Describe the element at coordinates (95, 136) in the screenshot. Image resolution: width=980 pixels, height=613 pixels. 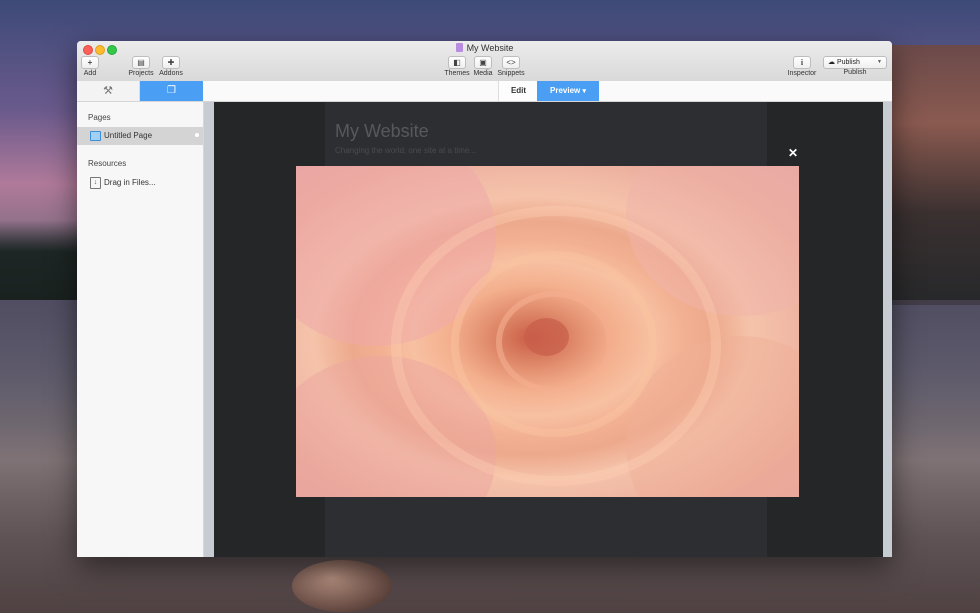
I see `page-icon` at that location.